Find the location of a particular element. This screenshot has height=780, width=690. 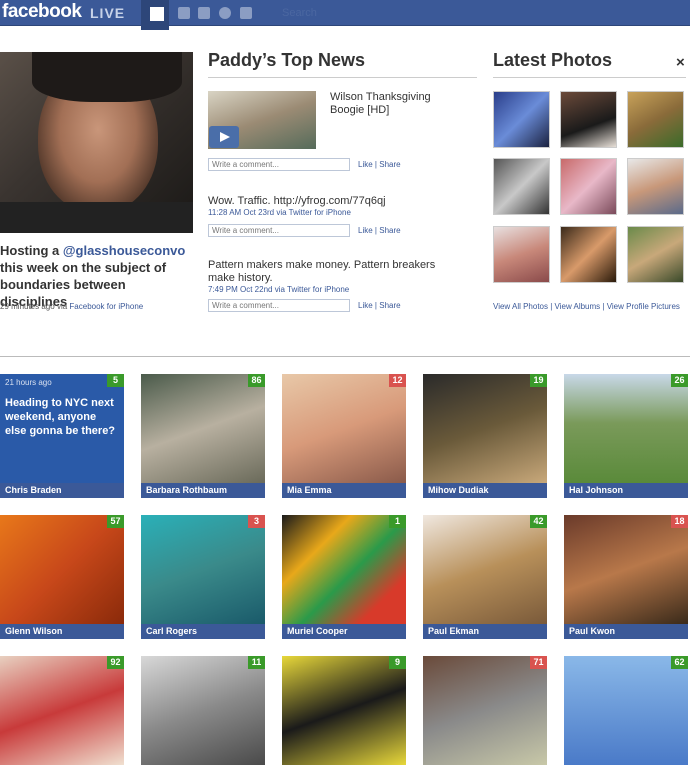

friend-card: 18 Paul Kwon is located at coordinates (626, 577).